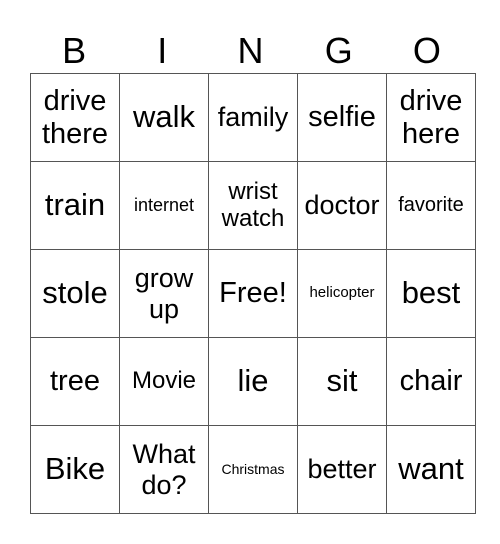 The width and height of the screenshot is (500, 544). I want to click on bingo-cell: stole, so click(75, 293).